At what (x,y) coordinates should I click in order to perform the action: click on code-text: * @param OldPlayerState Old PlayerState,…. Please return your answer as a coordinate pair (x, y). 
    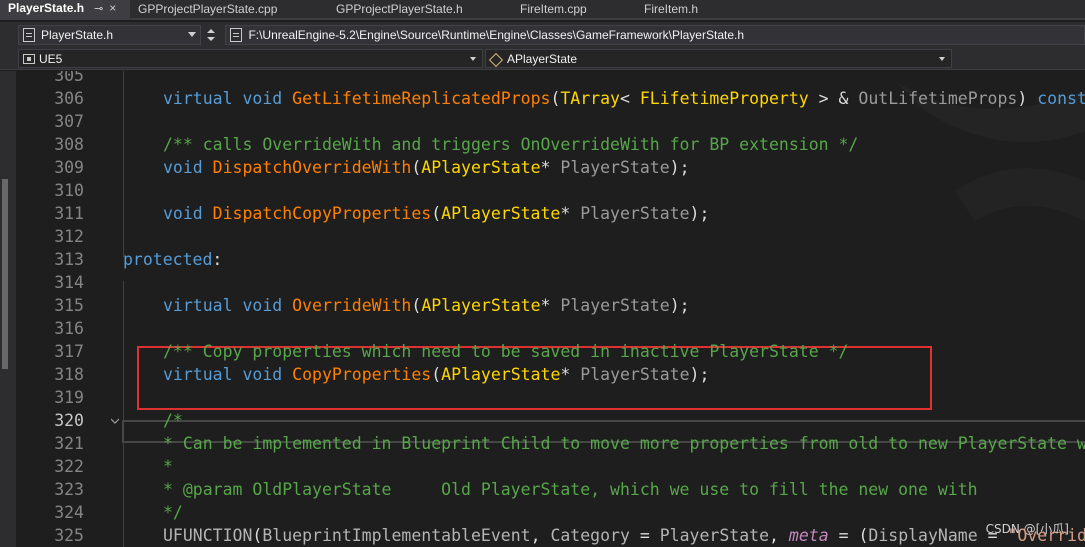
    Looking at the image, I should click on (570, 489).